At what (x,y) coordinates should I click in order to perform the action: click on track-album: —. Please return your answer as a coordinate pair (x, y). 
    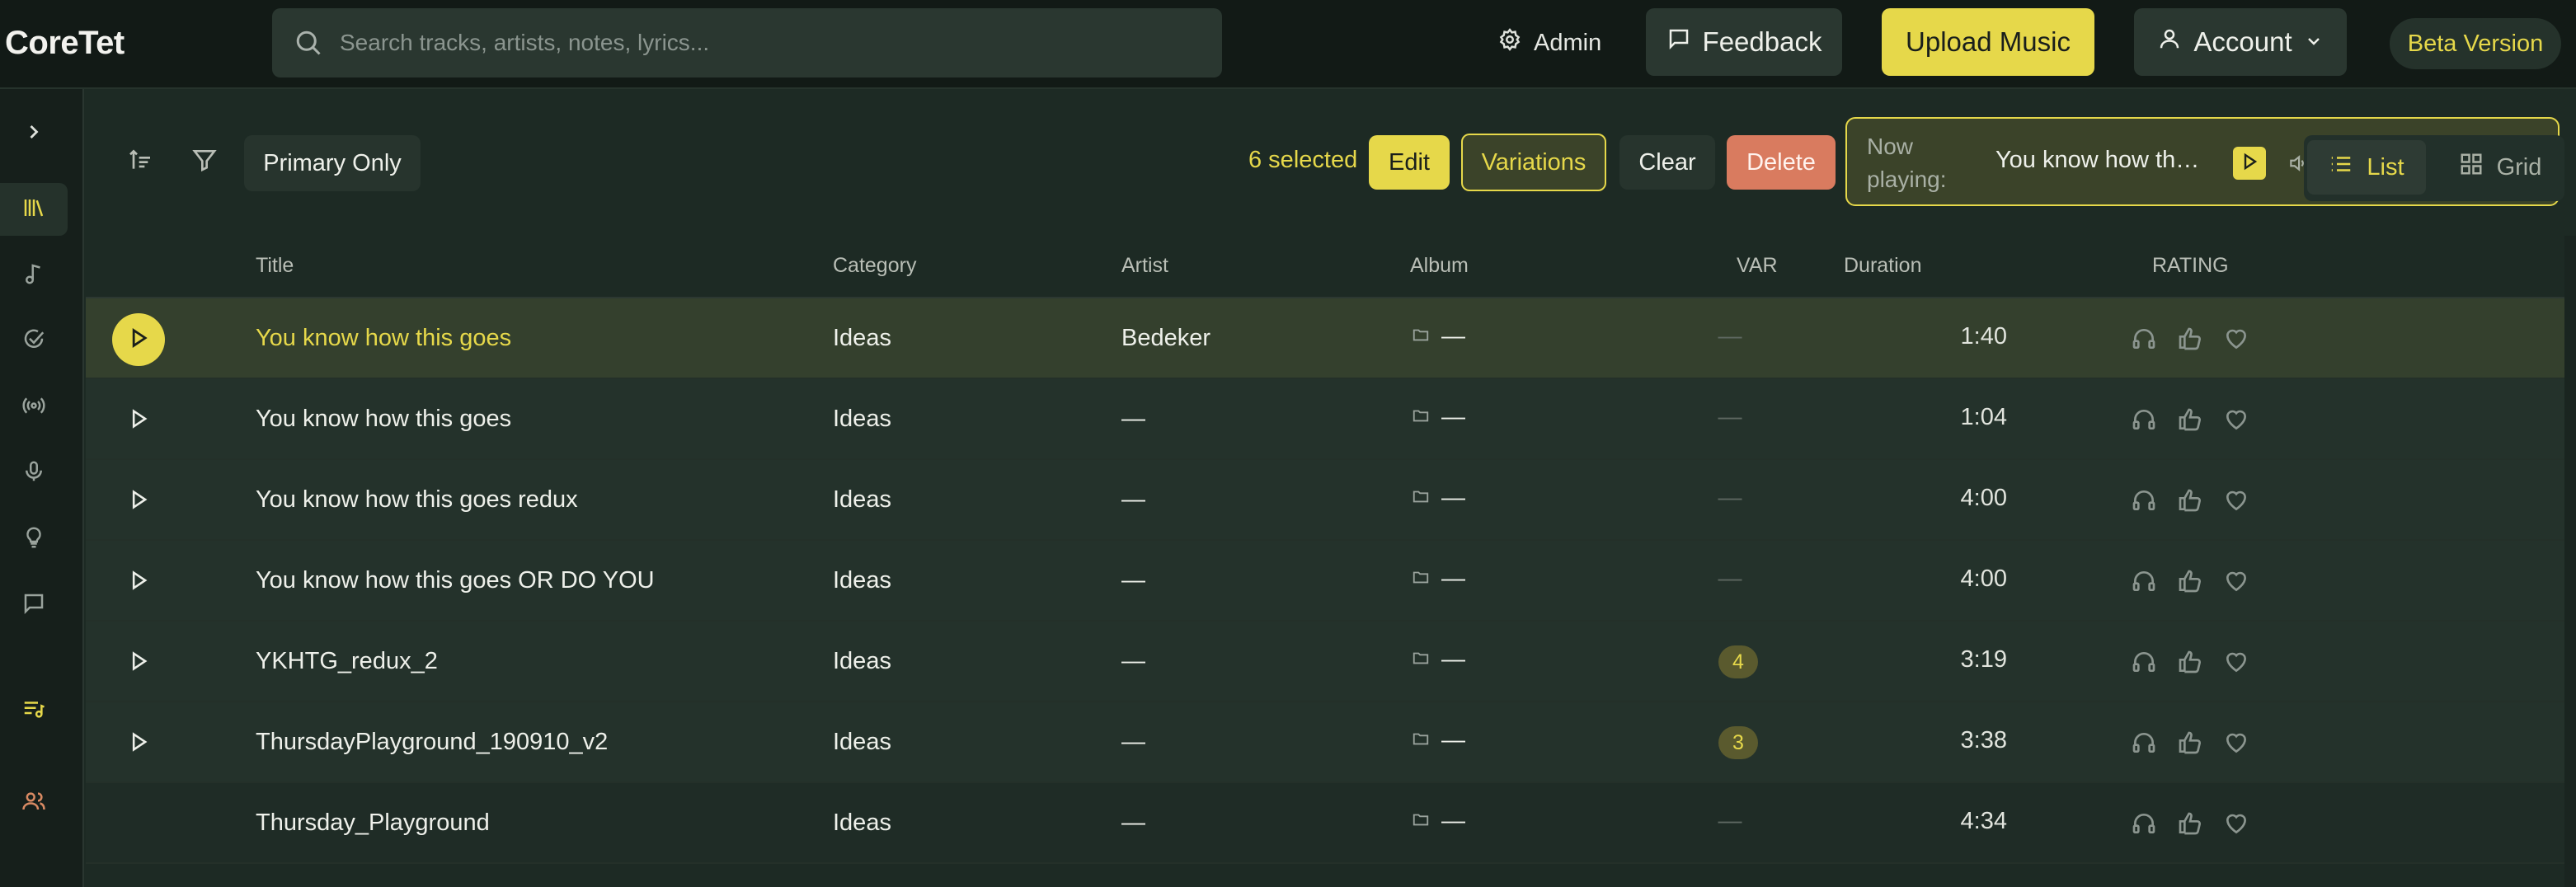
    Looking at the image, I should click on (1438, 417).